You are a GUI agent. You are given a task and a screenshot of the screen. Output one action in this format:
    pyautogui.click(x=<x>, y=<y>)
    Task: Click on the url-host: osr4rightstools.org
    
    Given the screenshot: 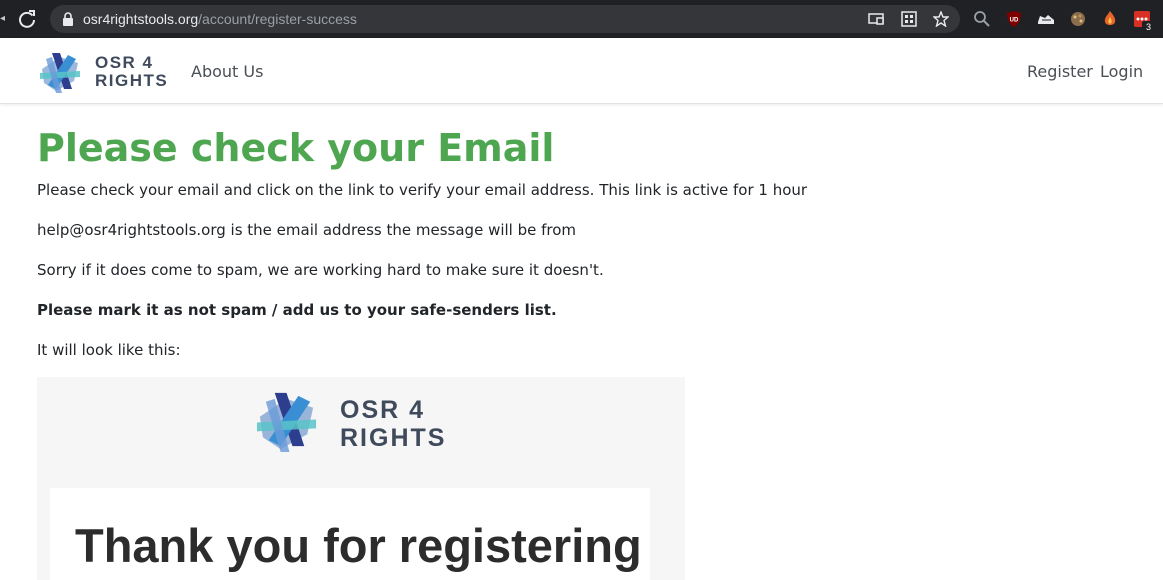 What is the action you would take?
    pyautogui.click(x=141, y=19)
    